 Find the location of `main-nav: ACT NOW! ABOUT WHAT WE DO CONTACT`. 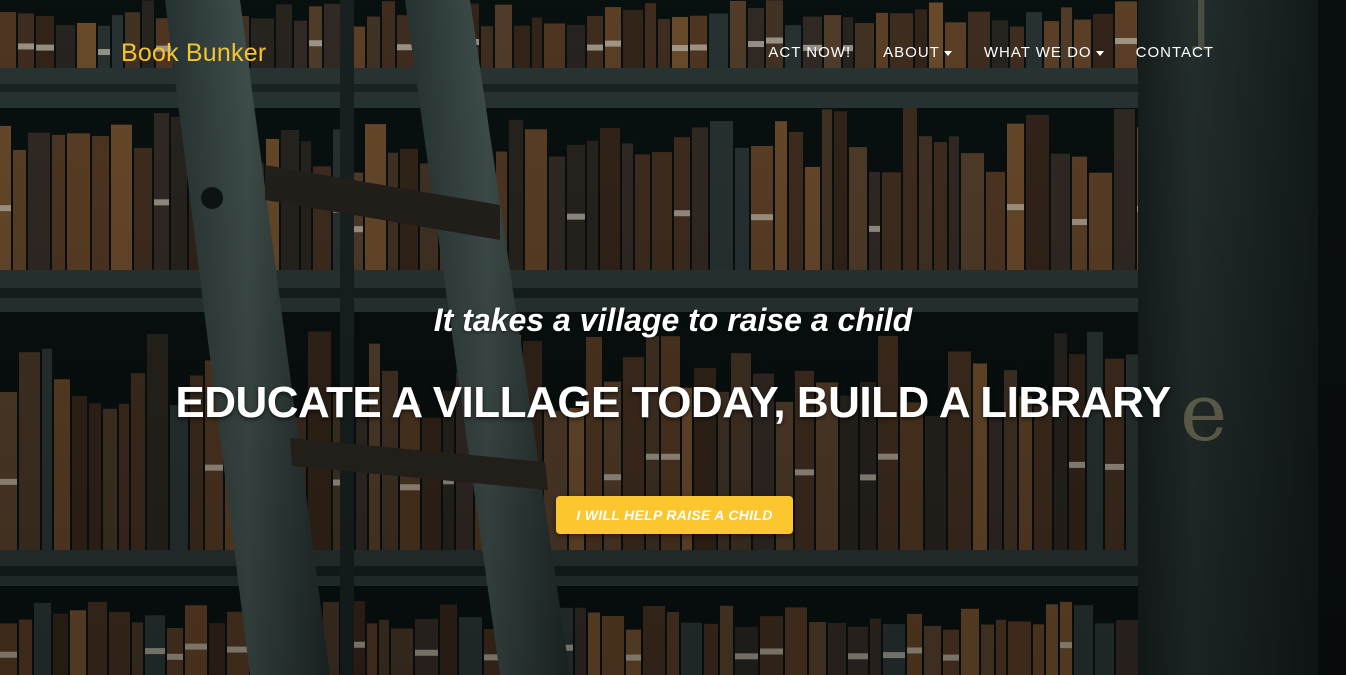

main-nav: ACT NOW! ABOUT WHAT WE DO CONTACT is located at coordinates (975, 52).